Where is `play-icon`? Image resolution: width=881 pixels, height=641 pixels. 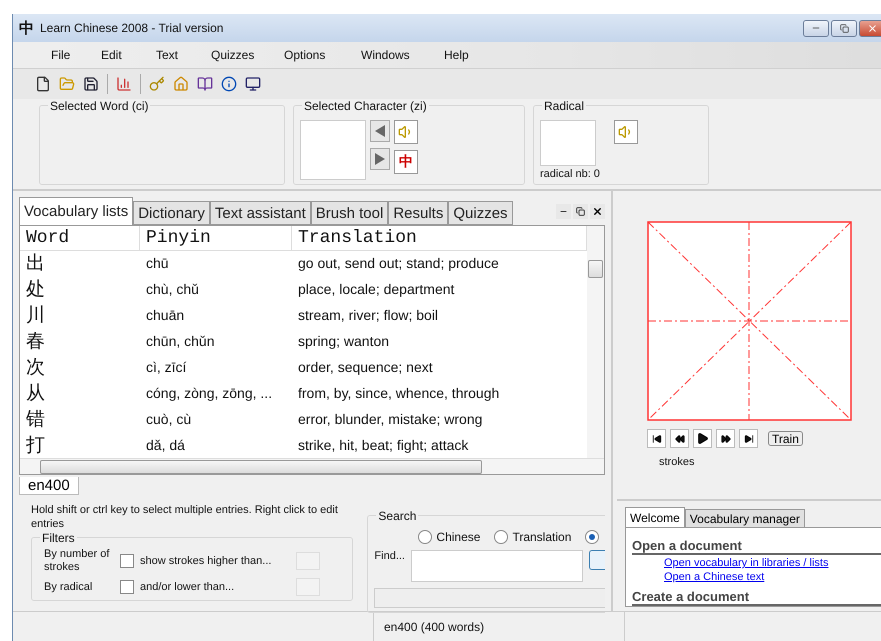 play-icon is located at coordinates (702, 438).